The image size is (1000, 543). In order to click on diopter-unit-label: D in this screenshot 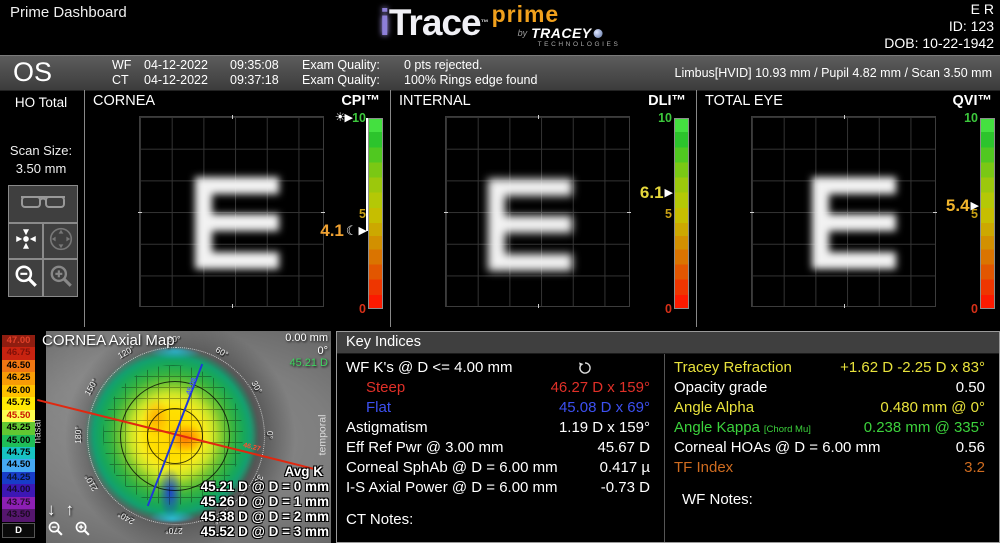, I will do `click(18, 530)`.